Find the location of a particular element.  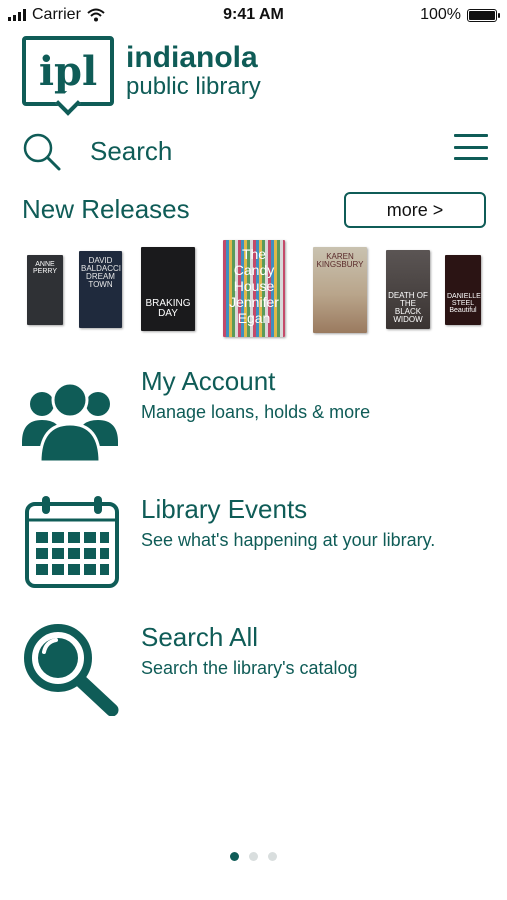

users-icon is located at coordinates (70, 421).